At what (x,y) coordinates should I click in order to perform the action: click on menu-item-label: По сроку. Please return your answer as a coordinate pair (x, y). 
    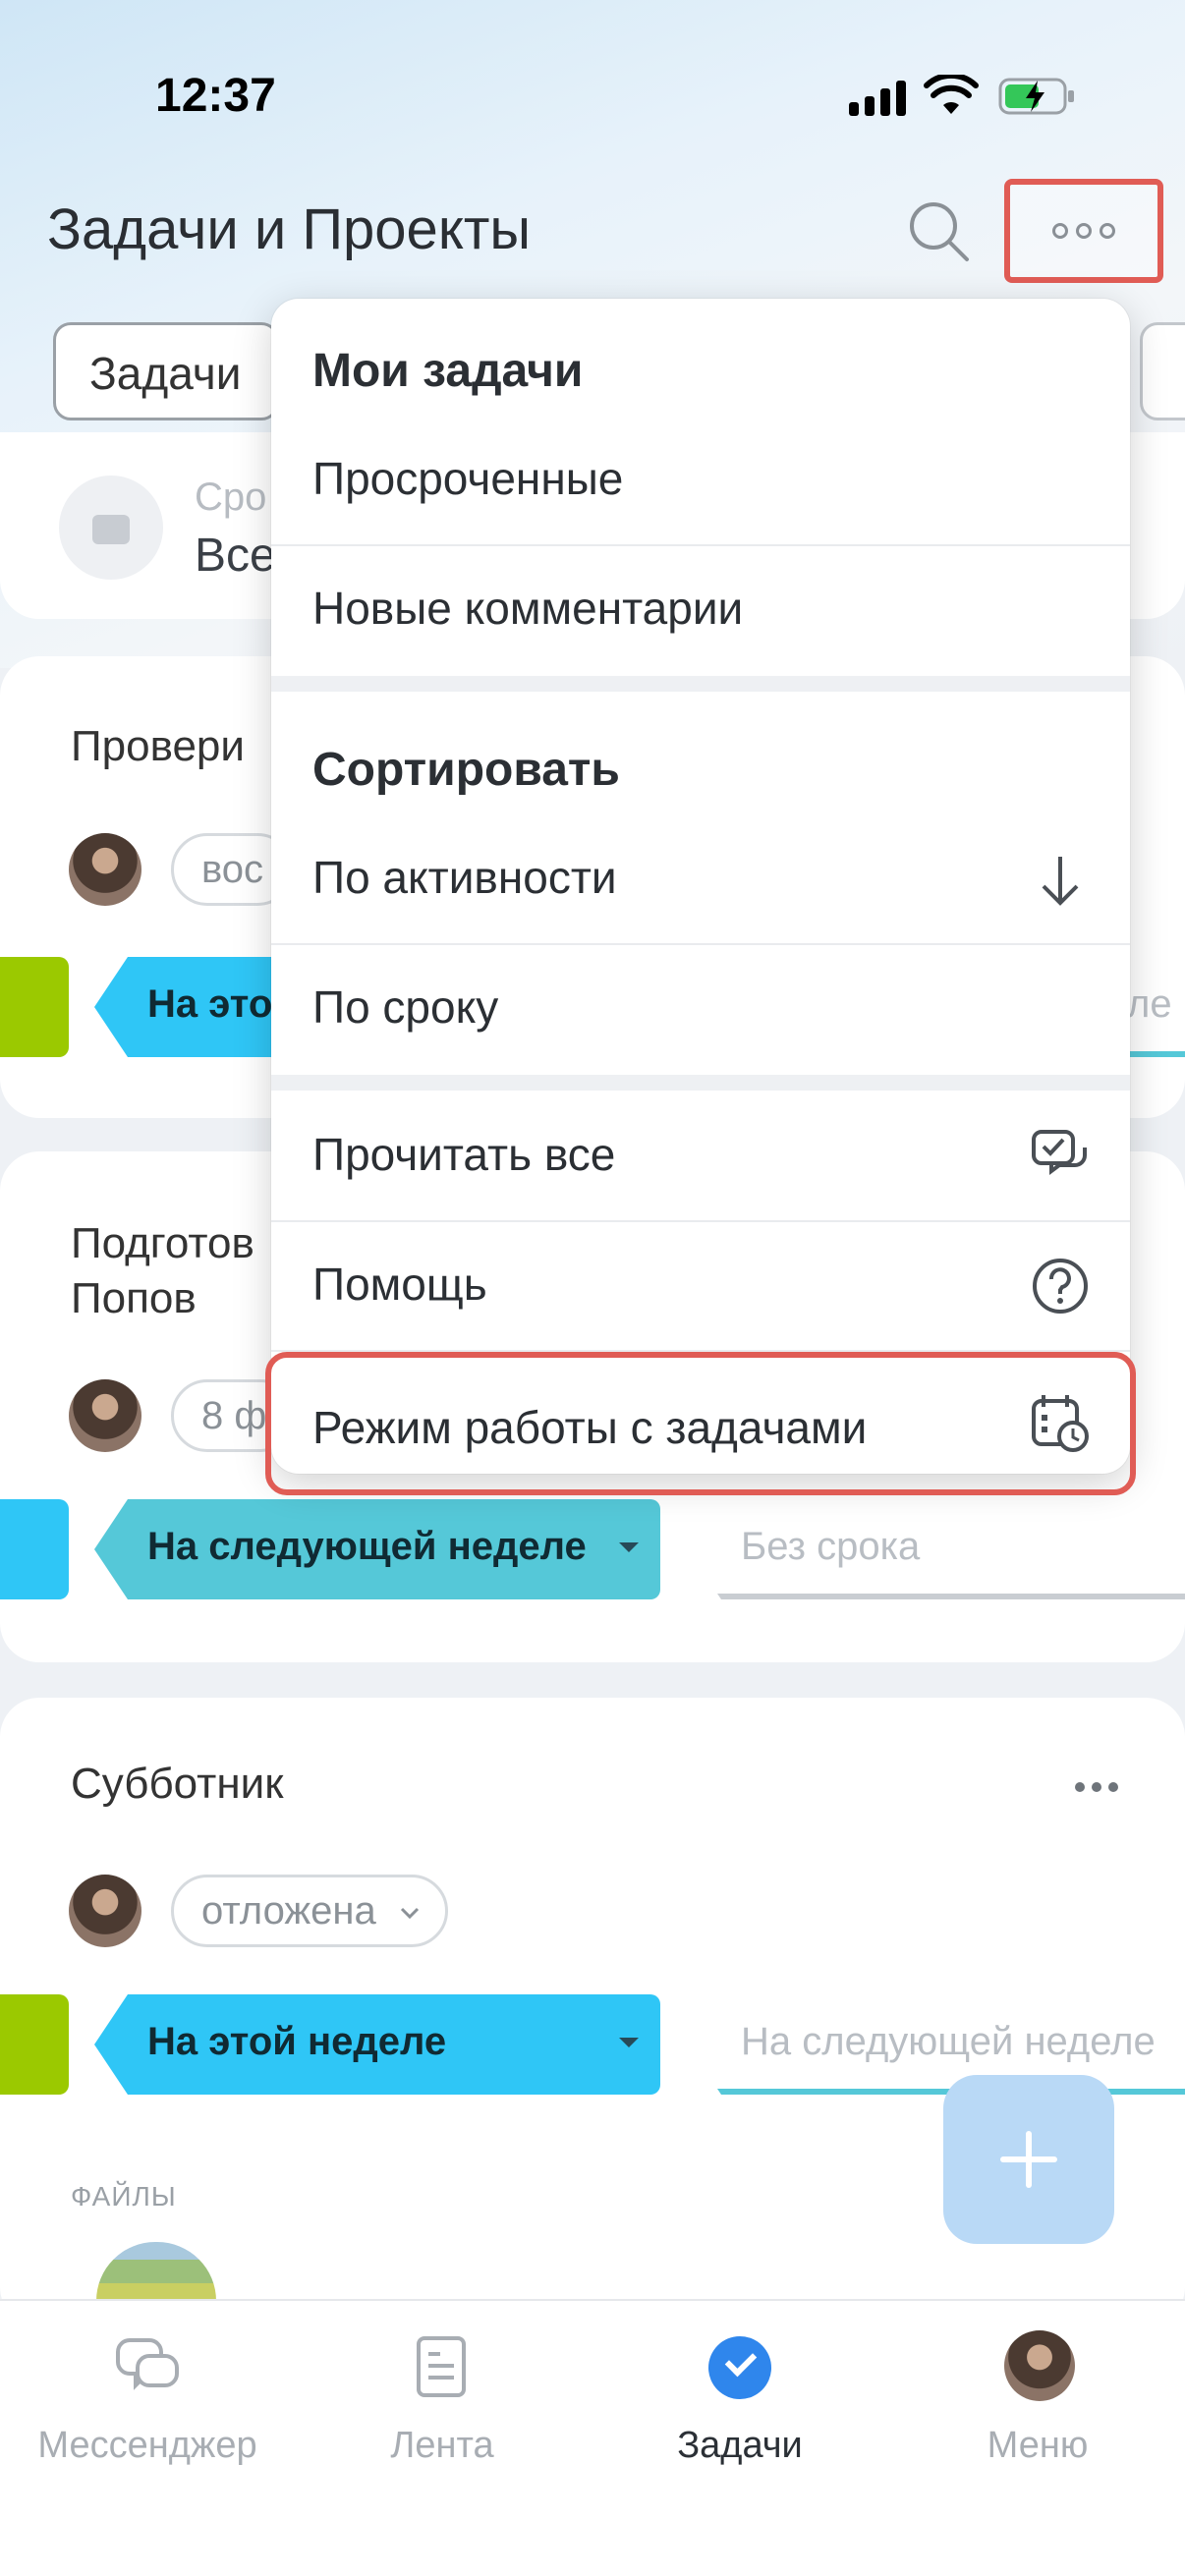
    Looking at the image, I should click on (406, 1007).